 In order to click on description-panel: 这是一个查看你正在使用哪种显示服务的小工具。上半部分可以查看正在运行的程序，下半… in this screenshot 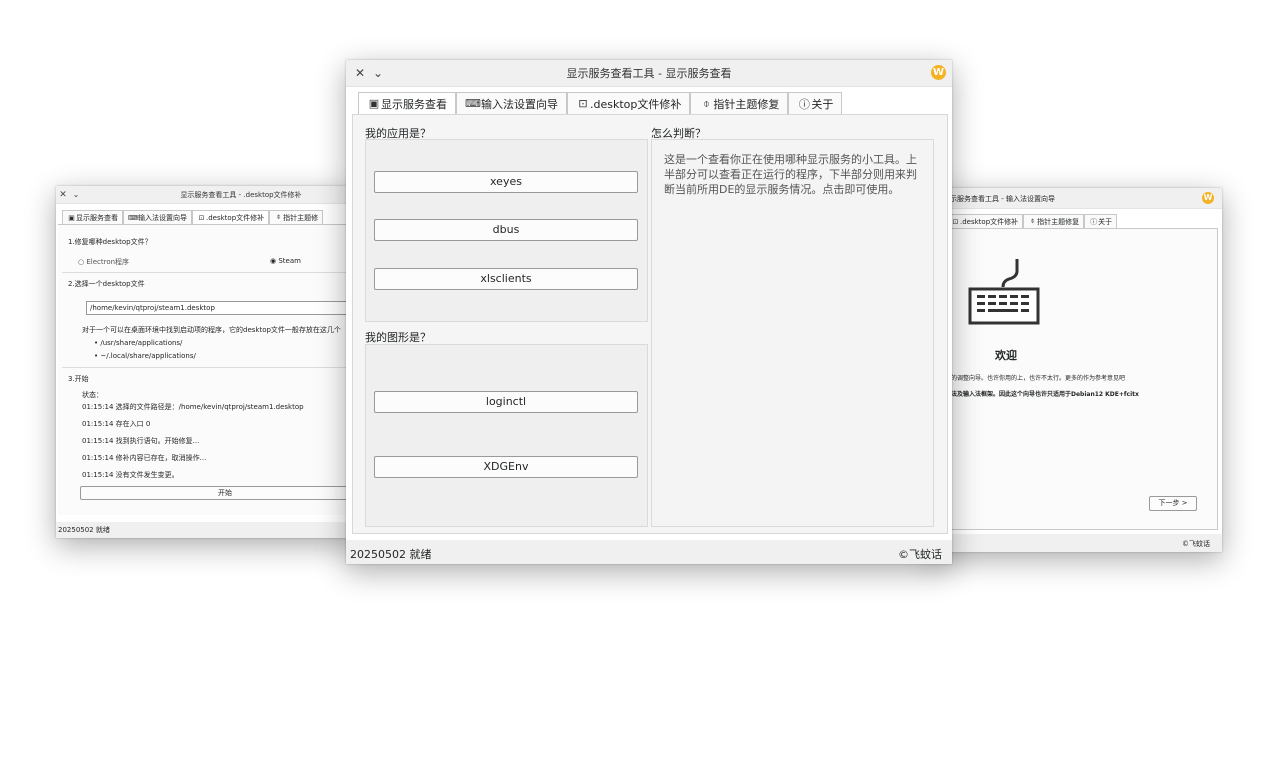, I will do `click(792, 333)`.